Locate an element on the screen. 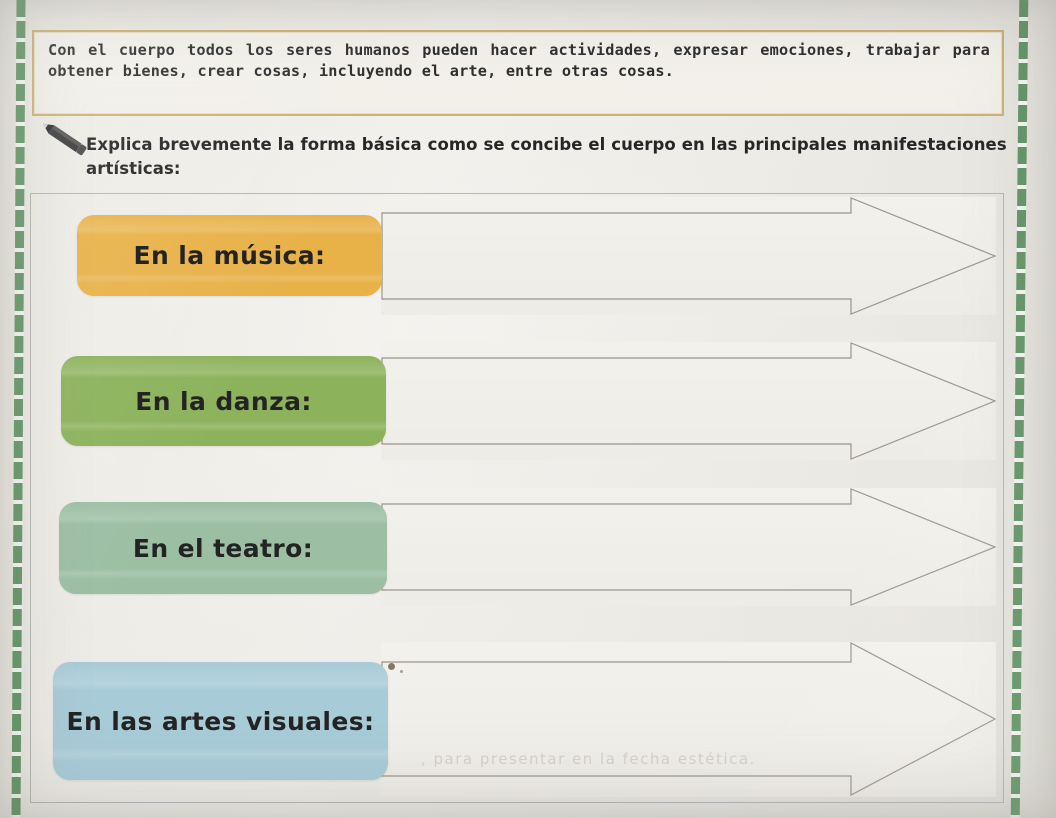 The width and height of the screenshot is (1056, 818). answer-arrow-musica is located at coordinates (688, 256).